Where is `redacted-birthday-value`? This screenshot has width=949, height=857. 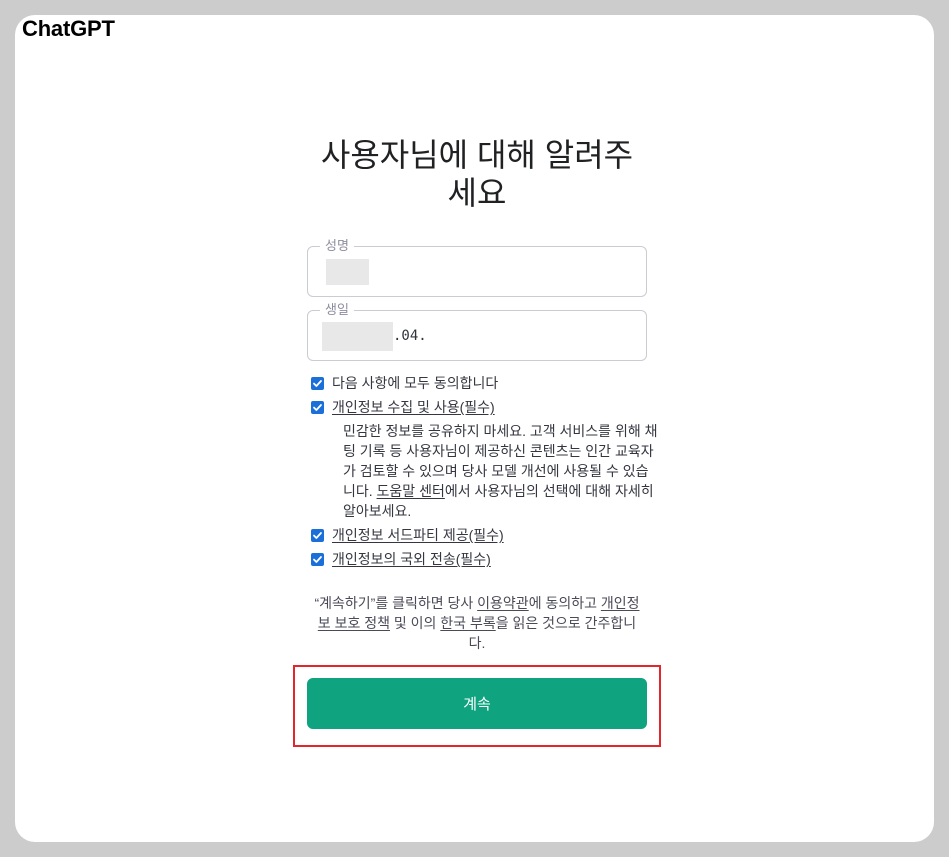 redacted-birthday-value is located at coordinates (357, 336).